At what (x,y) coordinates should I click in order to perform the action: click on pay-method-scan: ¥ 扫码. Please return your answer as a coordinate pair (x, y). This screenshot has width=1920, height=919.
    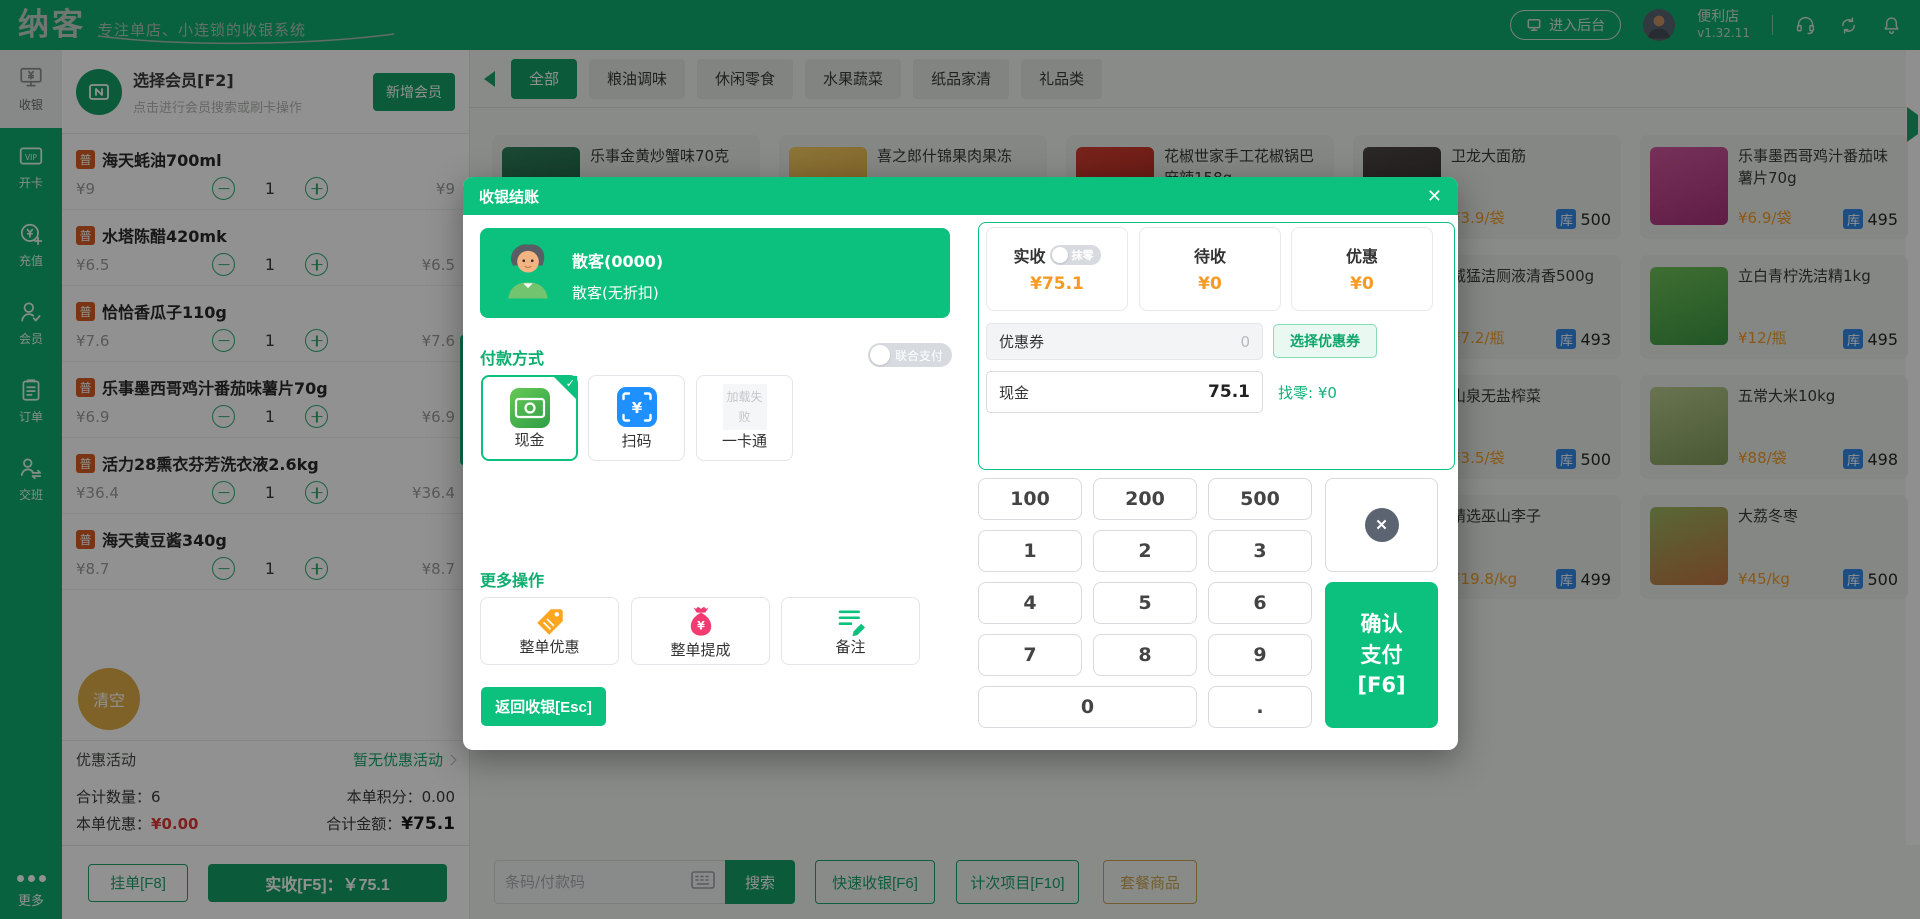
    Looking at the image, I should click on (636, 418).